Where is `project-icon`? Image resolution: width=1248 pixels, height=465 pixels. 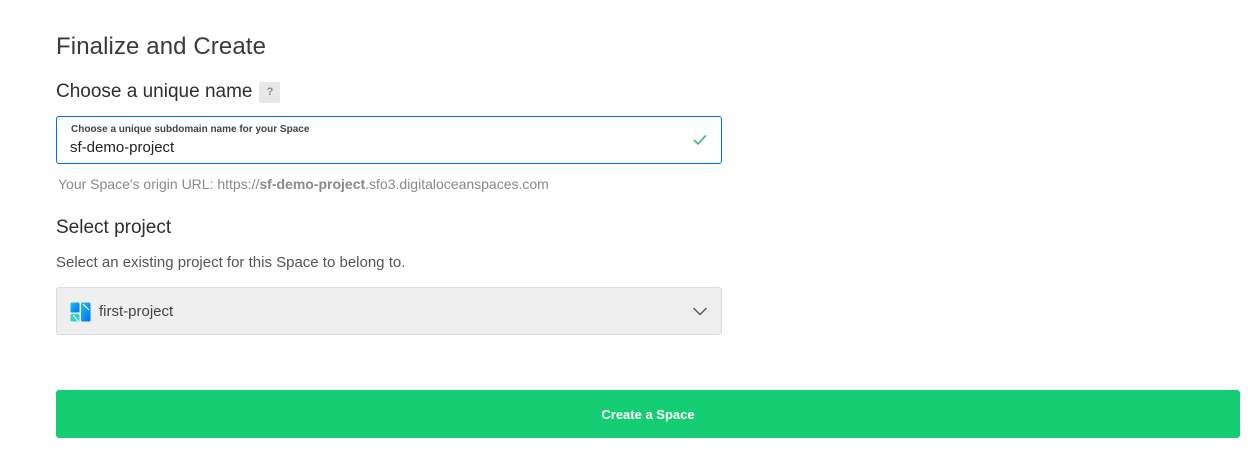 project-icon is located at coordinates (80, 312).